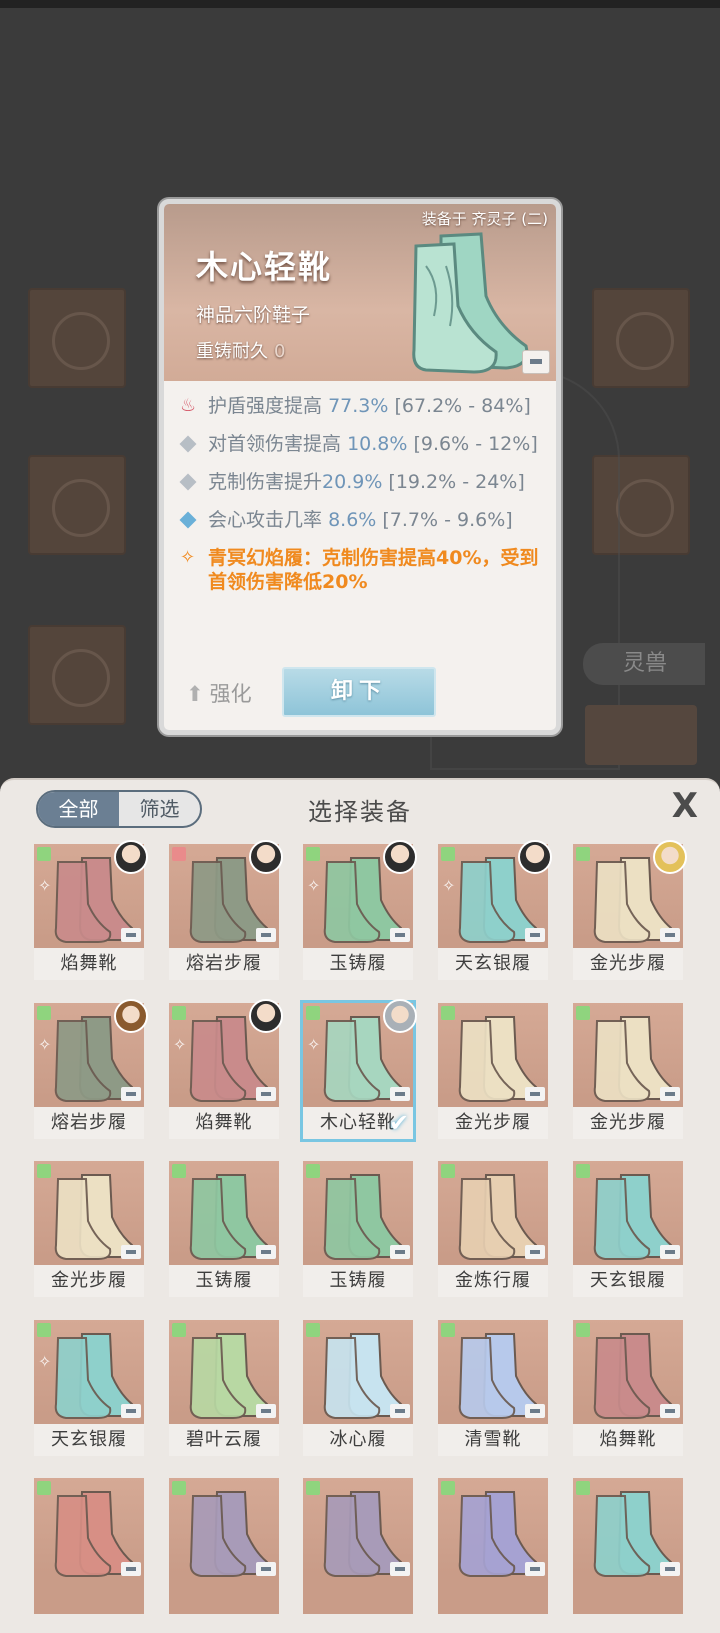 The width and height of the screenshot is (720, 1633). Describe the element at coordinates (352, 520) in the screenshot. I see `stat-value: 8.6%` at that location.